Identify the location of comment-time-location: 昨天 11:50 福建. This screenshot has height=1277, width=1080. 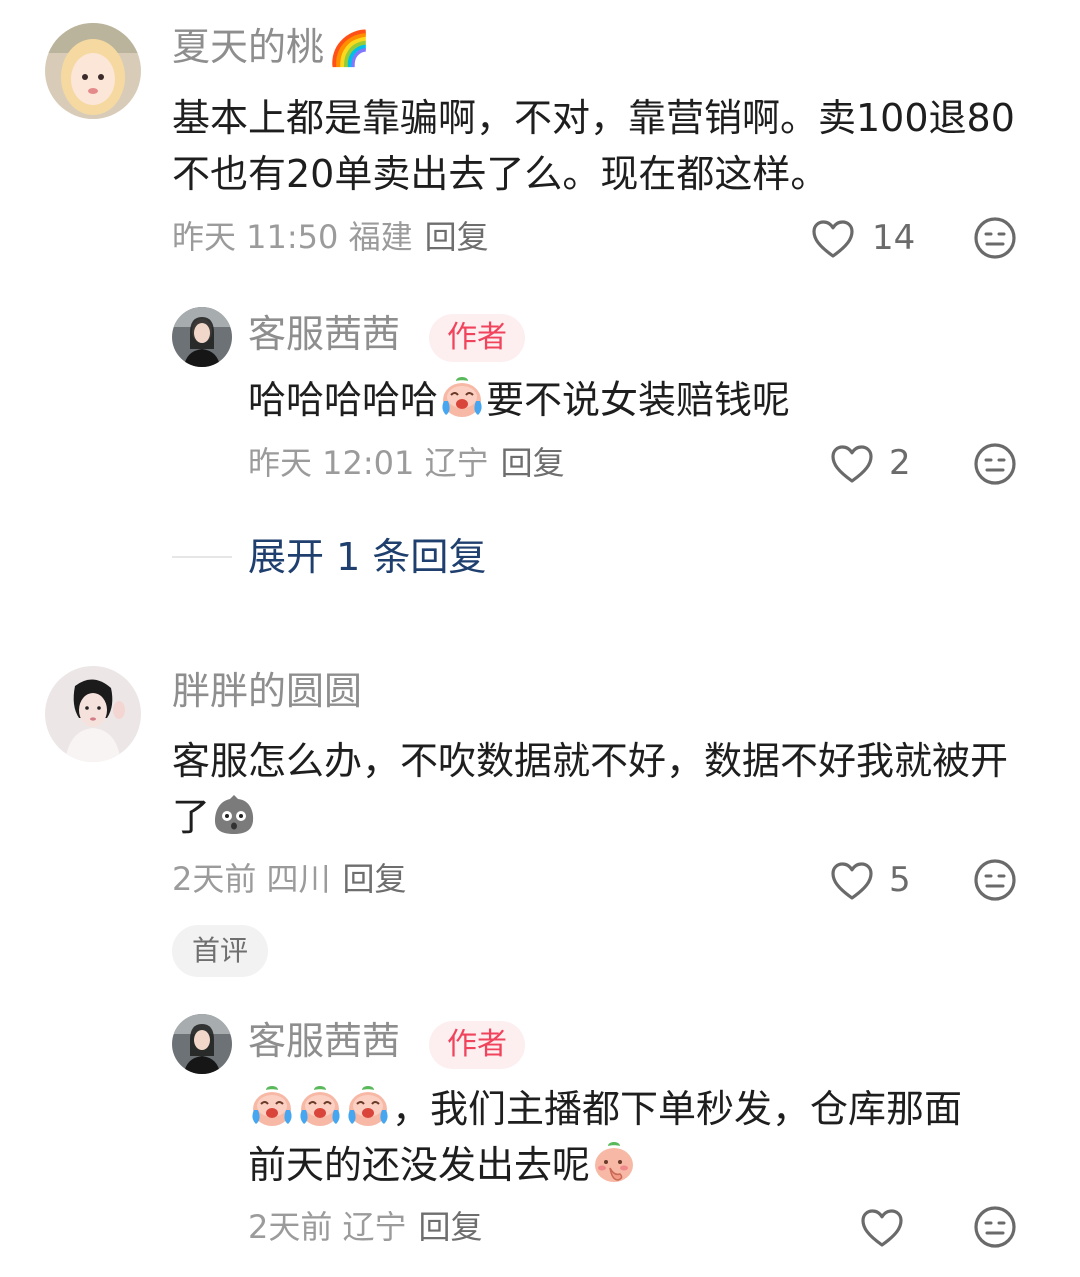
(292, 237).